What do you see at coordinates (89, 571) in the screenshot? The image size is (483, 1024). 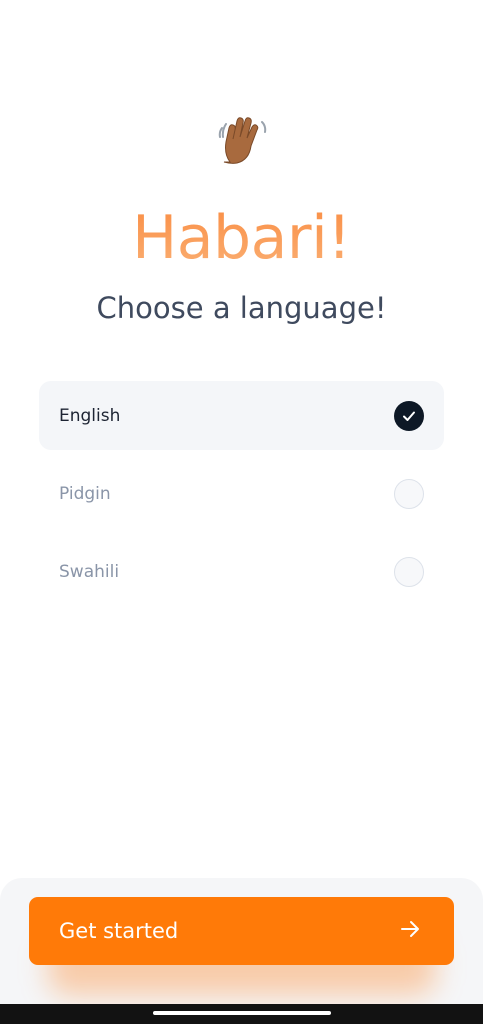 I see `language-label: Swahili` at bounding box center [89, 571].